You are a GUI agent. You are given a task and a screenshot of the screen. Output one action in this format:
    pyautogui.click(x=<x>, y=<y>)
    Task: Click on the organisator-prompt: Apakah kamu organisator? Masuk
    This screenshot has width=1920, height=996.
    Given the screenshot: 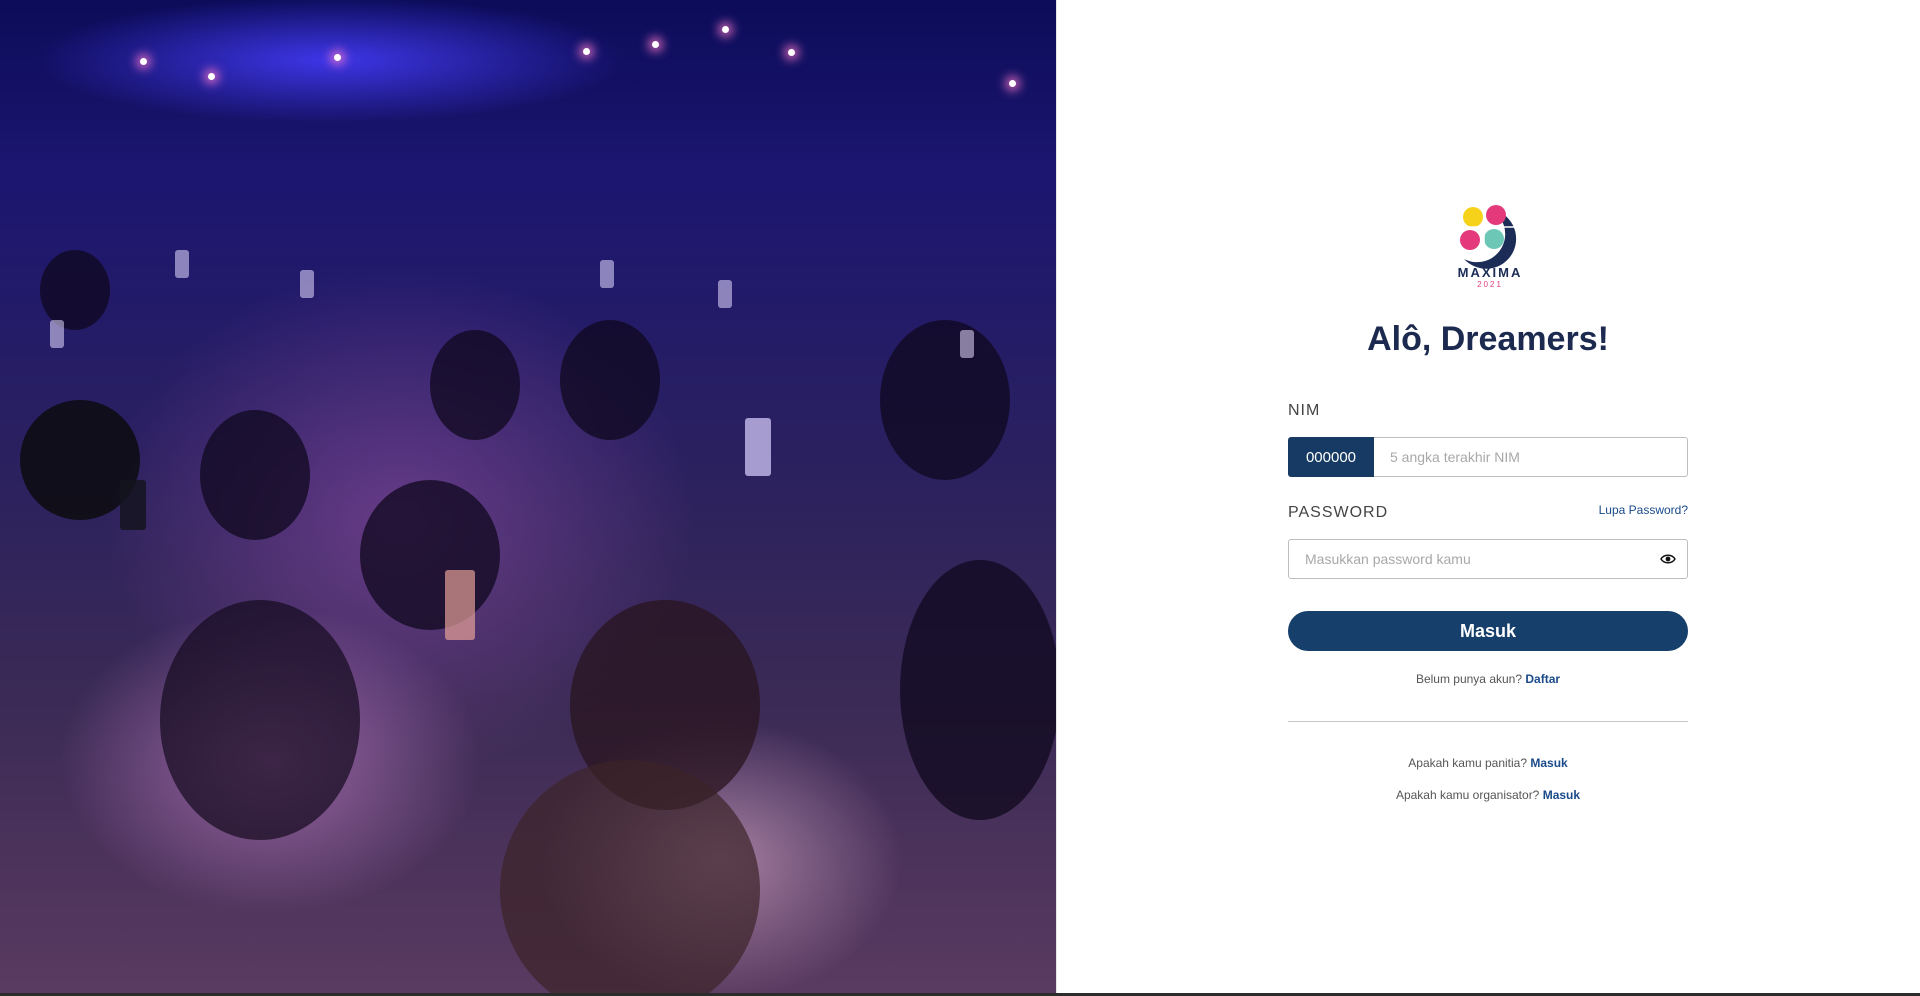 What is the action you would take?
    pyautogui.click(x=1488, y=795)
    